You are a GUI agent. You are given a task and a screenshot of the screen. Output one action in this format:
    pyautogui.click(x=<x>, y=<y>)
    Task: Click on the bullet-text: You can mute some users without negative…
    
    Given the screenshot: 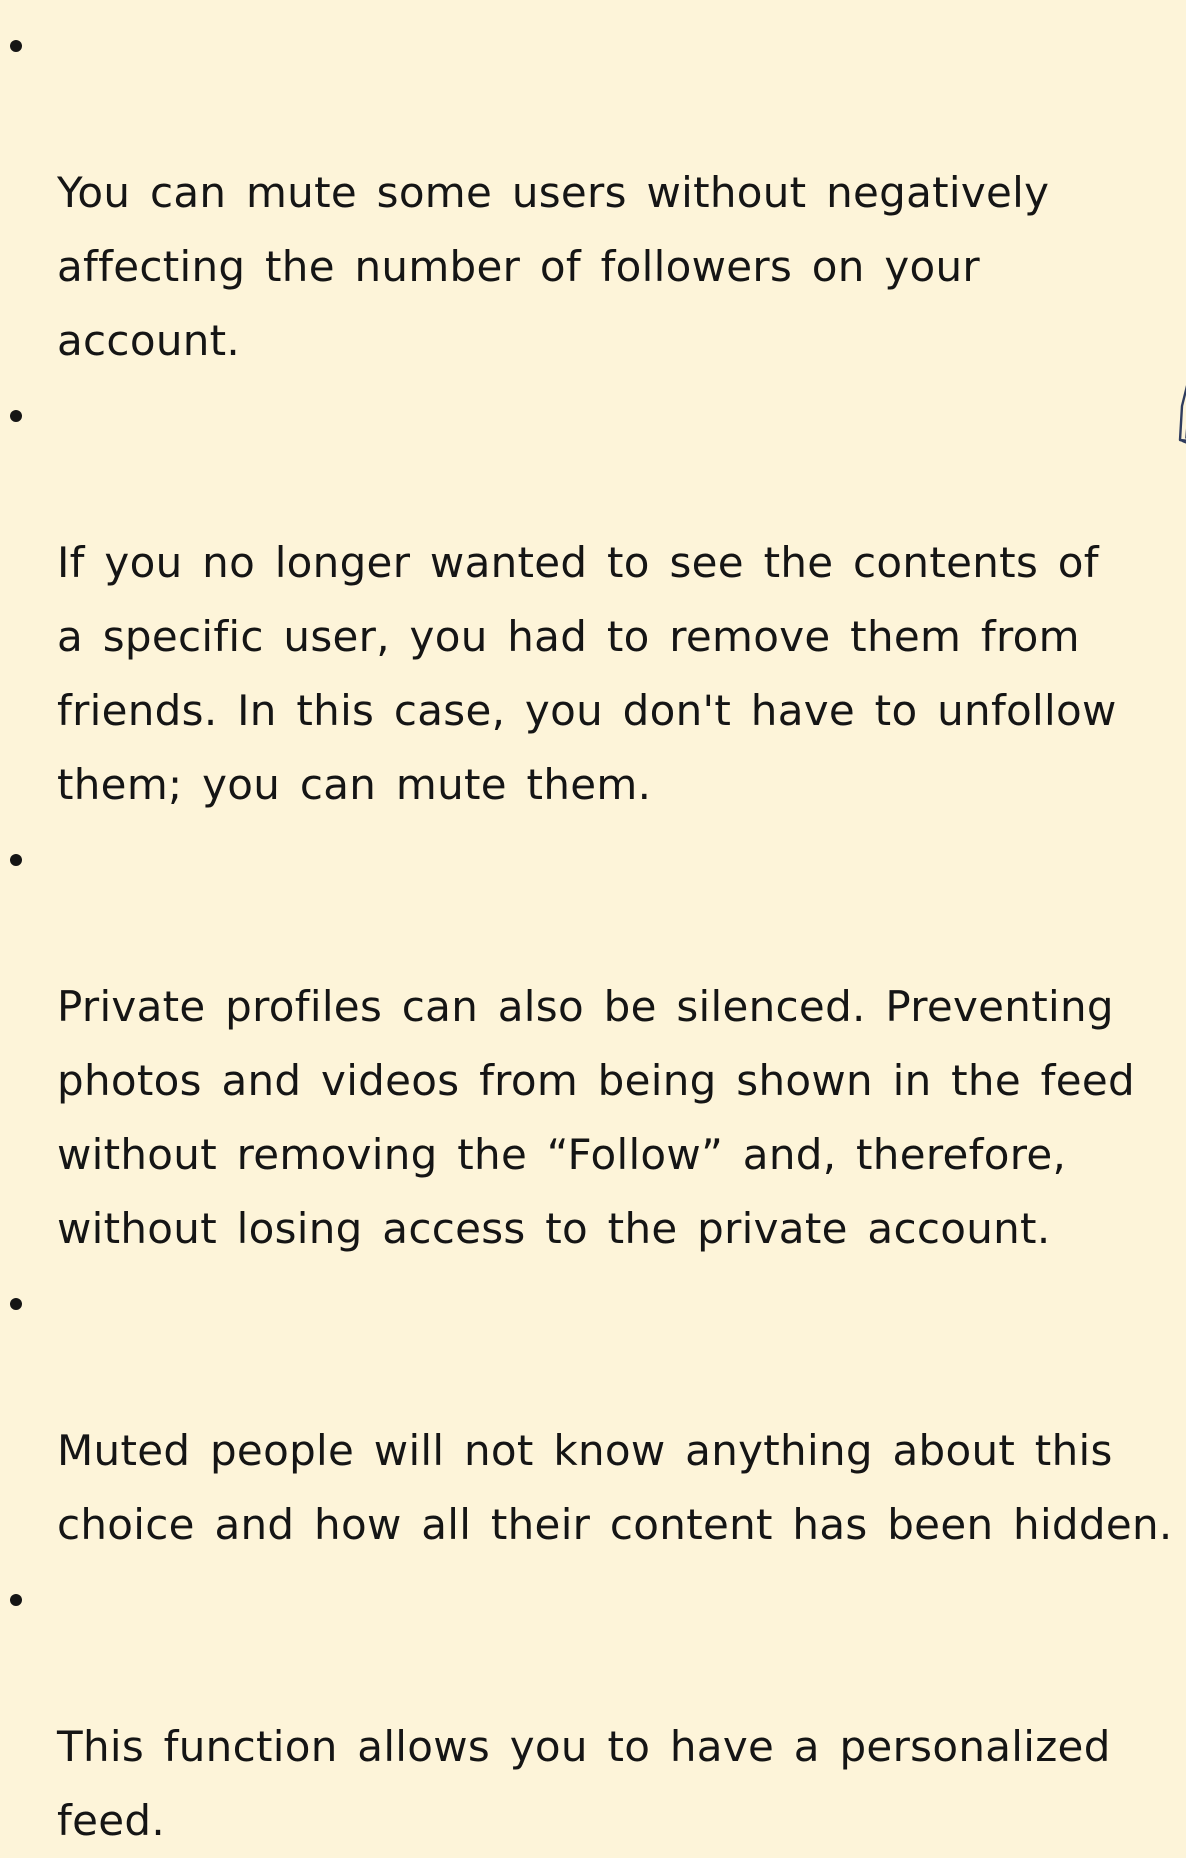 What is the action you would take?
    pyautogui.click(x=553, y=266)
    